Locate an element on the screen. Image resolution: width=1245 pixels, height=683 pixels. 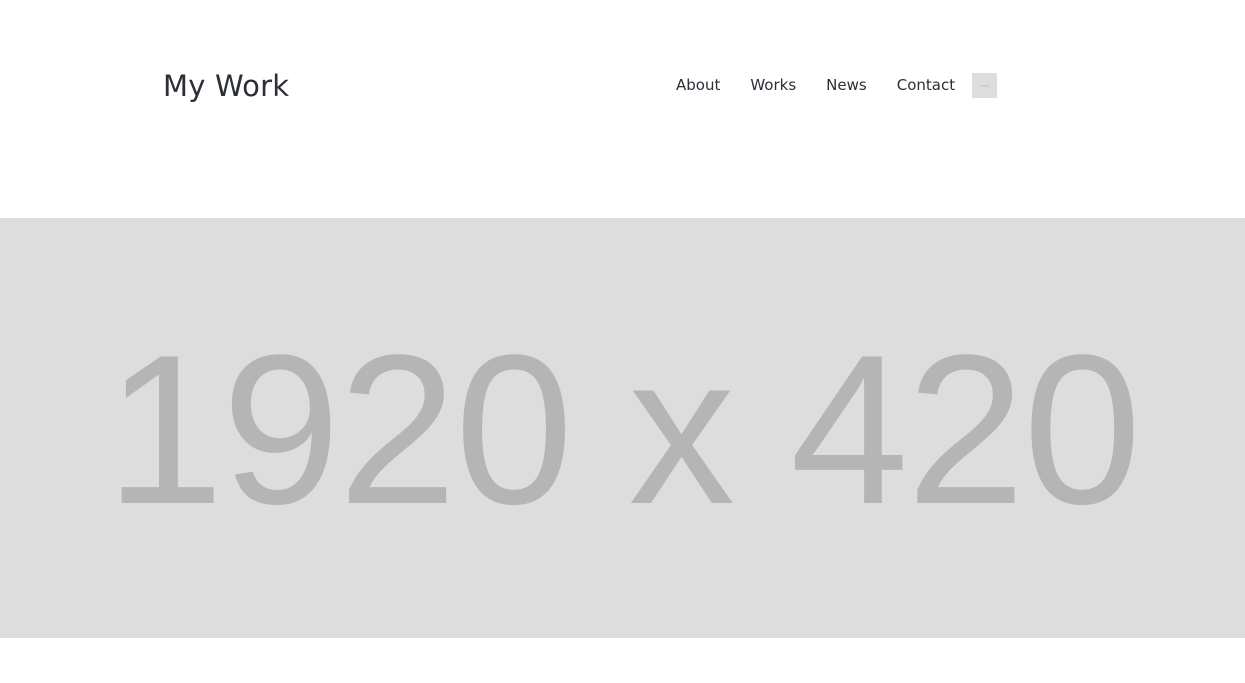
nav-link-news: News is located at coordinates (846, 85).